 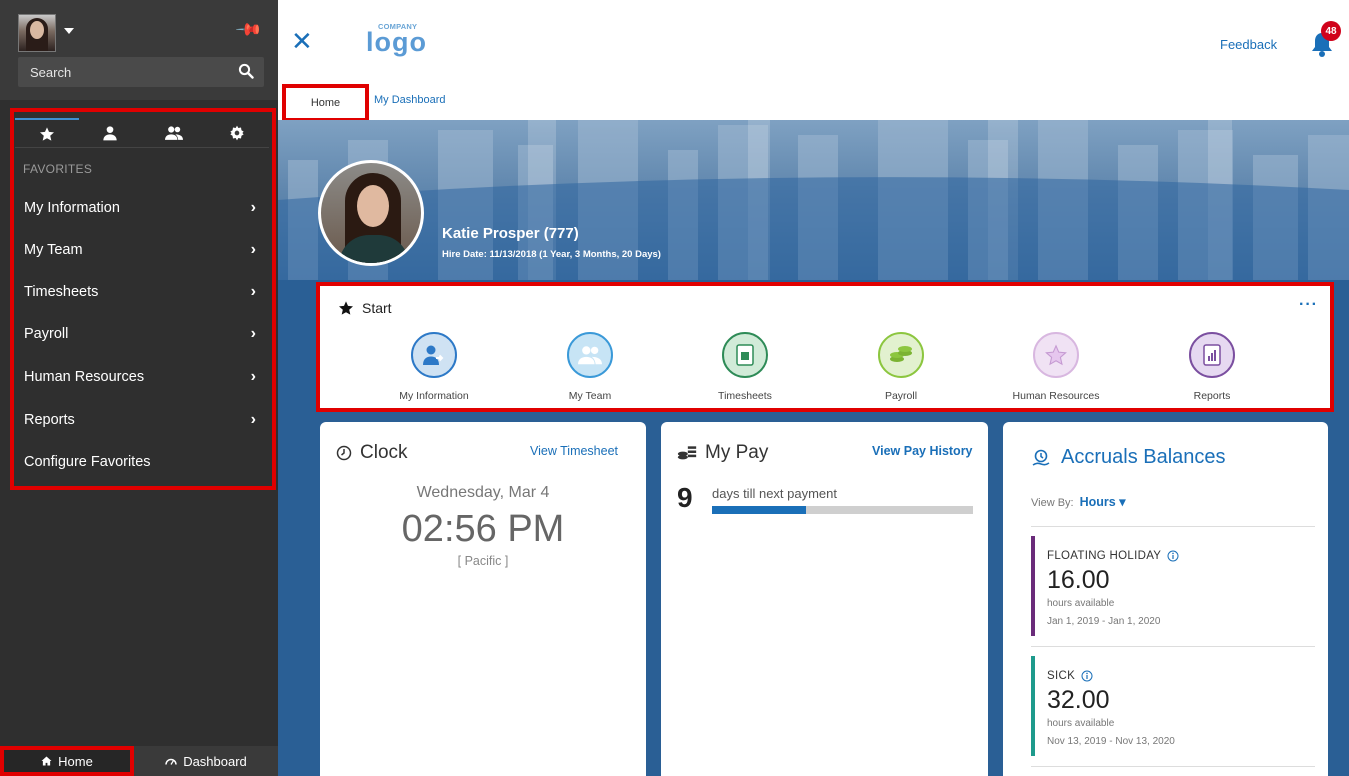 I want to click on tab-favorites, so click(x=47, y=133).